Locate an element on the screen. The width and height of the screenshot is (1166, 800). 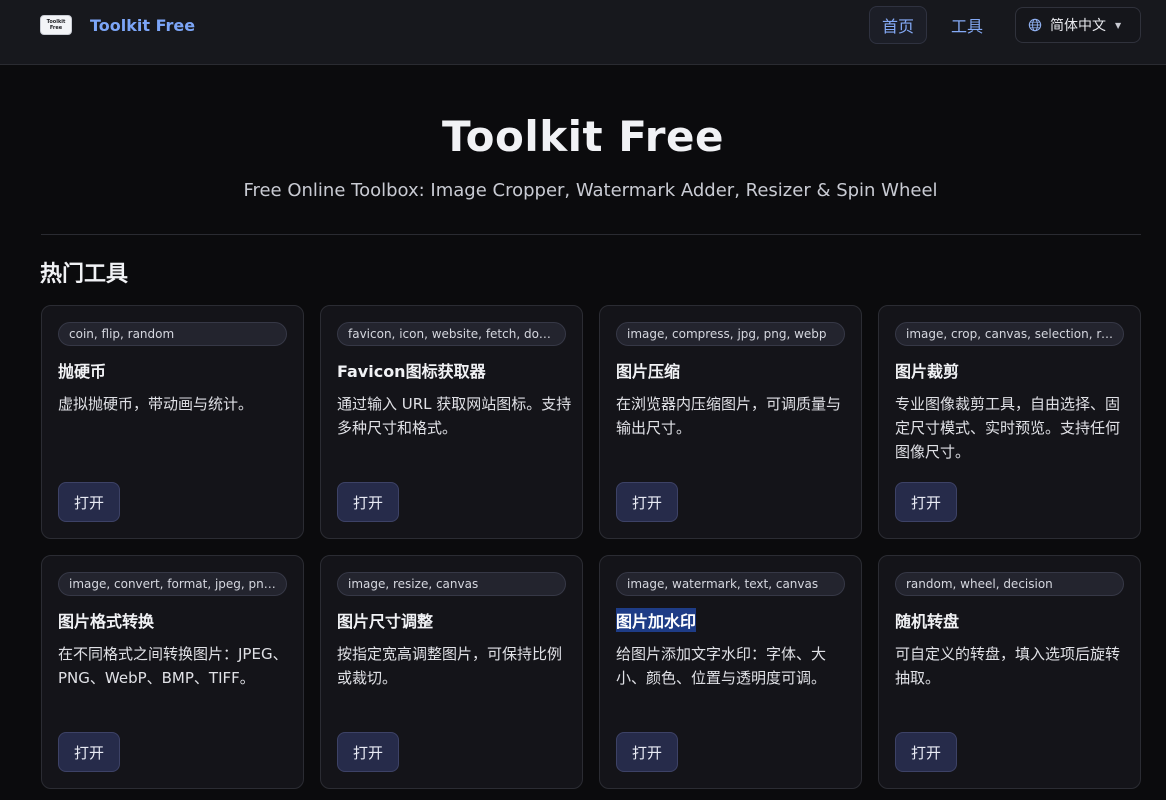
tool-tags: image, crop, canvas, selection, resize is located at coordinates (1009, 334).